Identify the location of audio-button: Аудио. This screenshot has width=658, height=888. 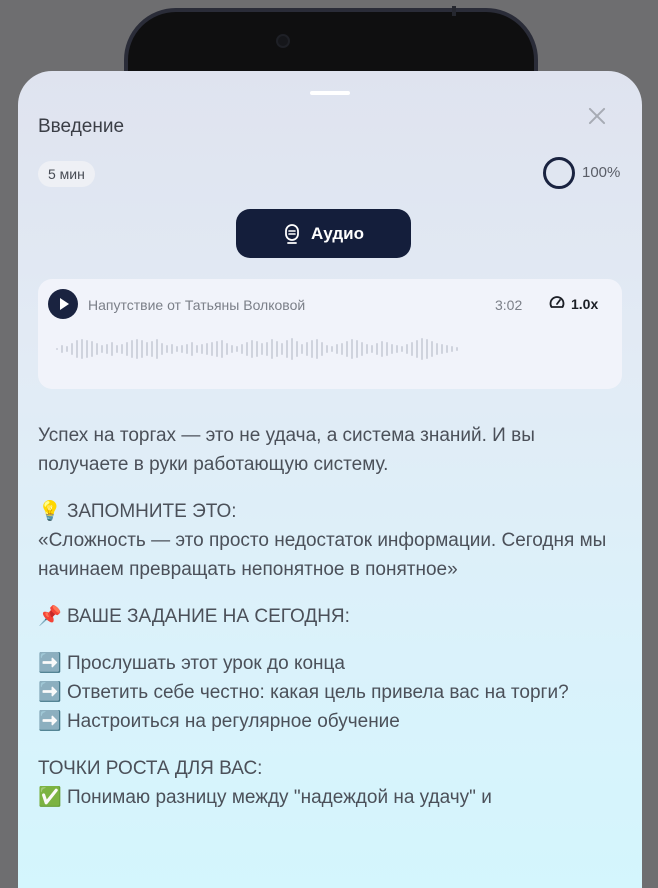
(323, 233).